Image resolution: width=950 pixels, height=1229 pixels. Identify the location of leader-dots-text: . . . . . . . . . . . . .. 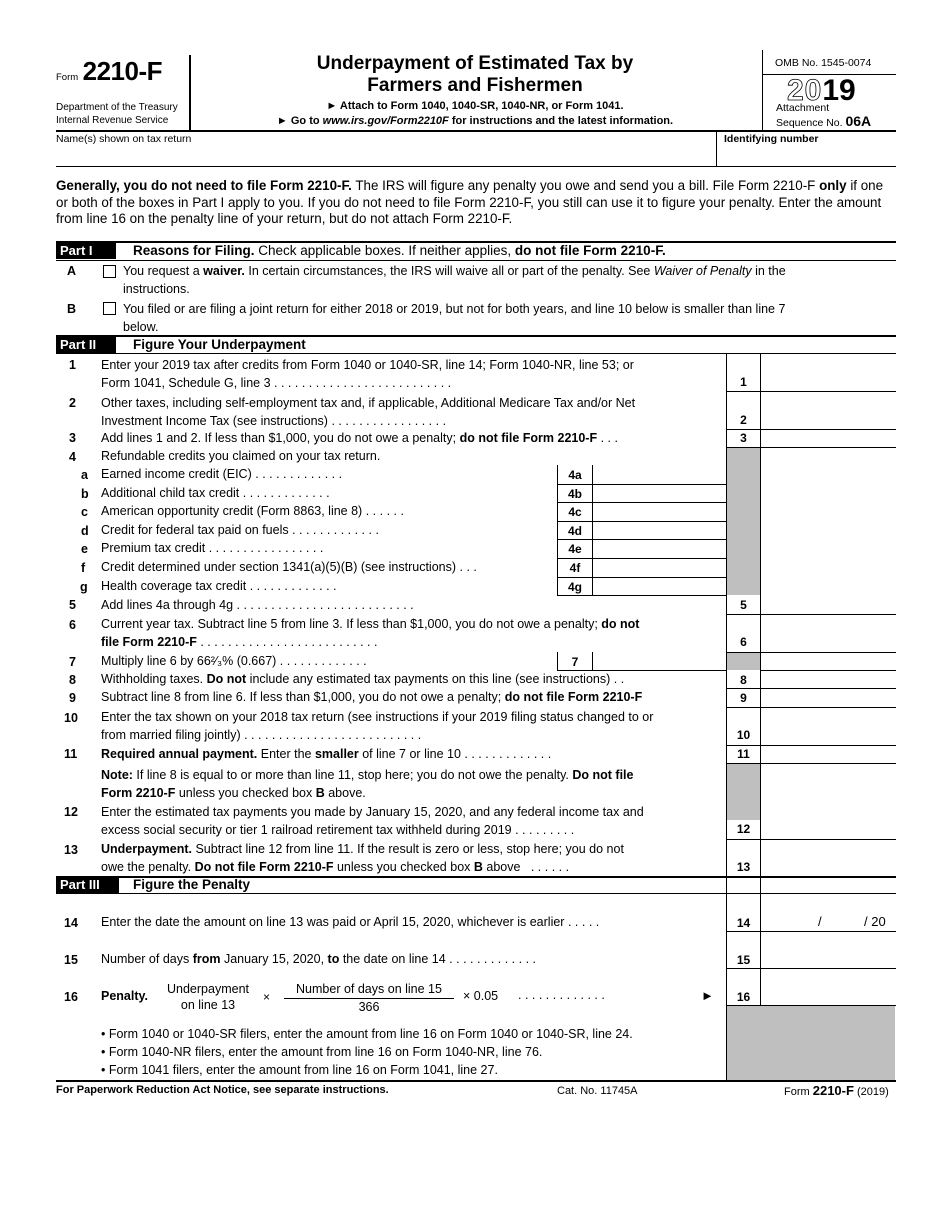
(561, 995).